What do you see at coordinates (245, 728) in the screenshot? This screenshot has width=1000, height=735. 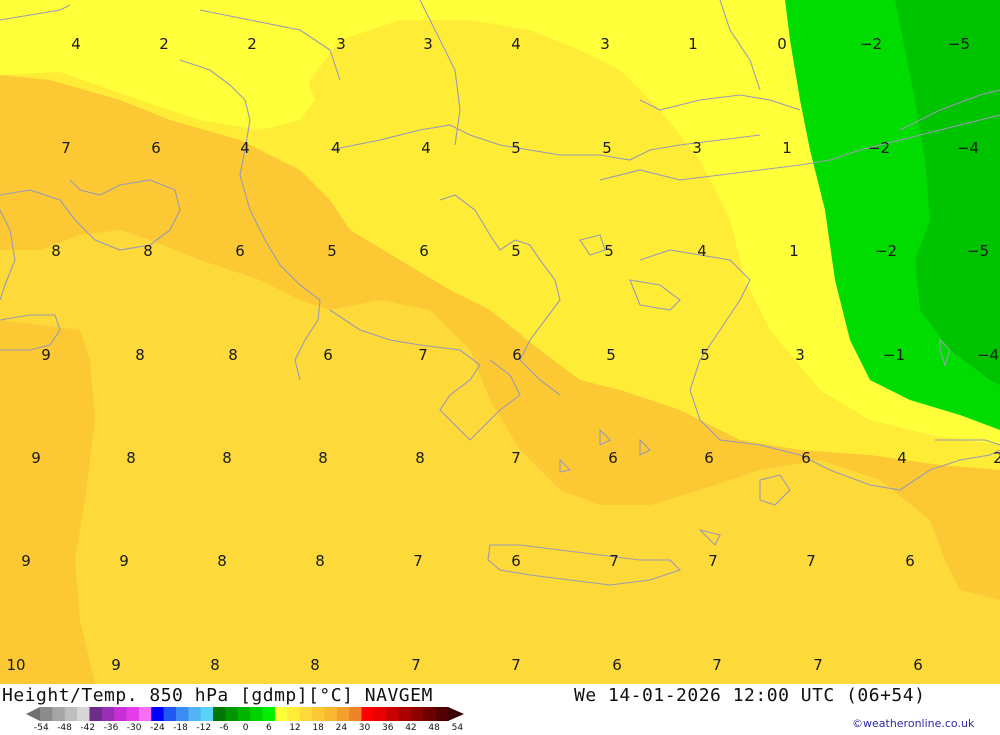 I see `scale-tick-label: 0` at bounding box center [245, 728].